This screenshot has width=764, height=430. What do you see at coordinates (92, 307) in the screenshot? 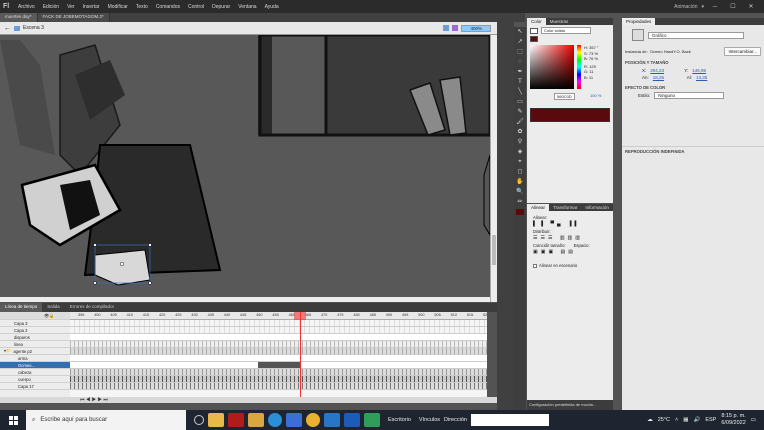
I see `tab-compiler-errors: Errores de compilador` at bounding box center [92, 307].